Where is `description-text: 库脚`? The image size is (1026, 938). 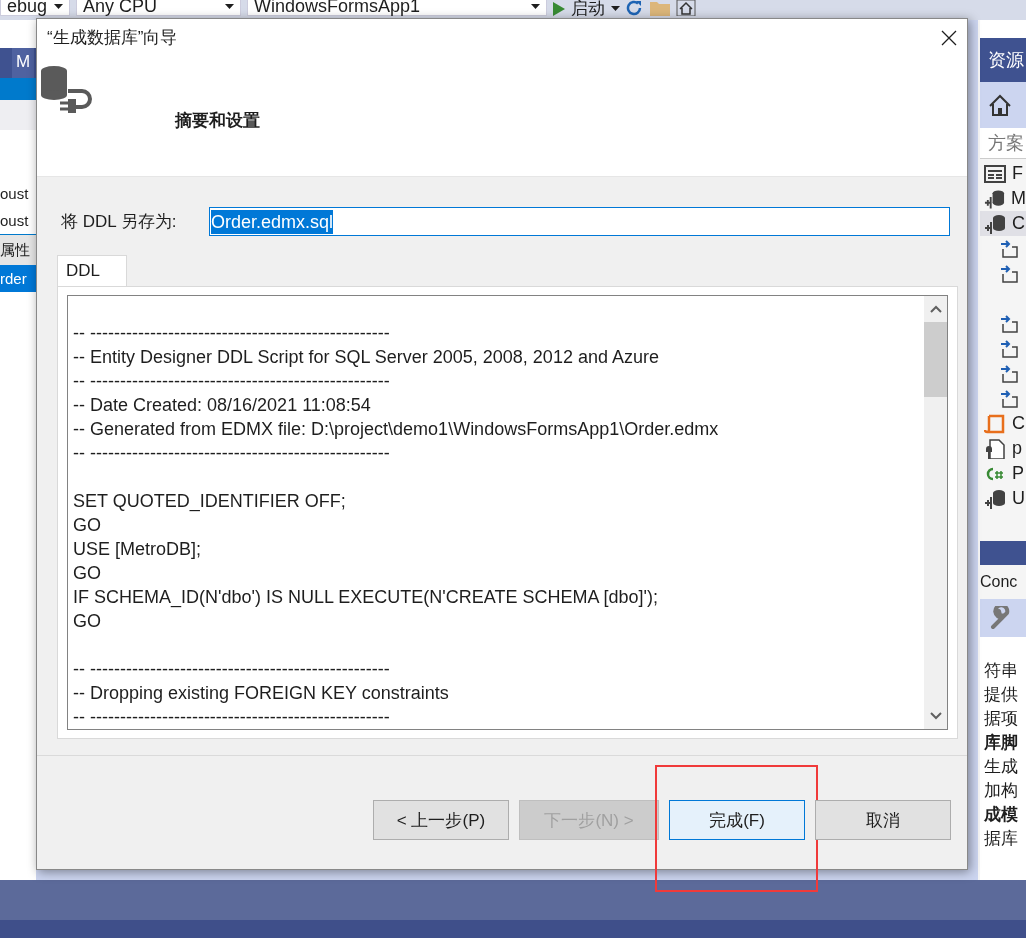 description-text: 库脚 is located at coordinates (1001, 743).